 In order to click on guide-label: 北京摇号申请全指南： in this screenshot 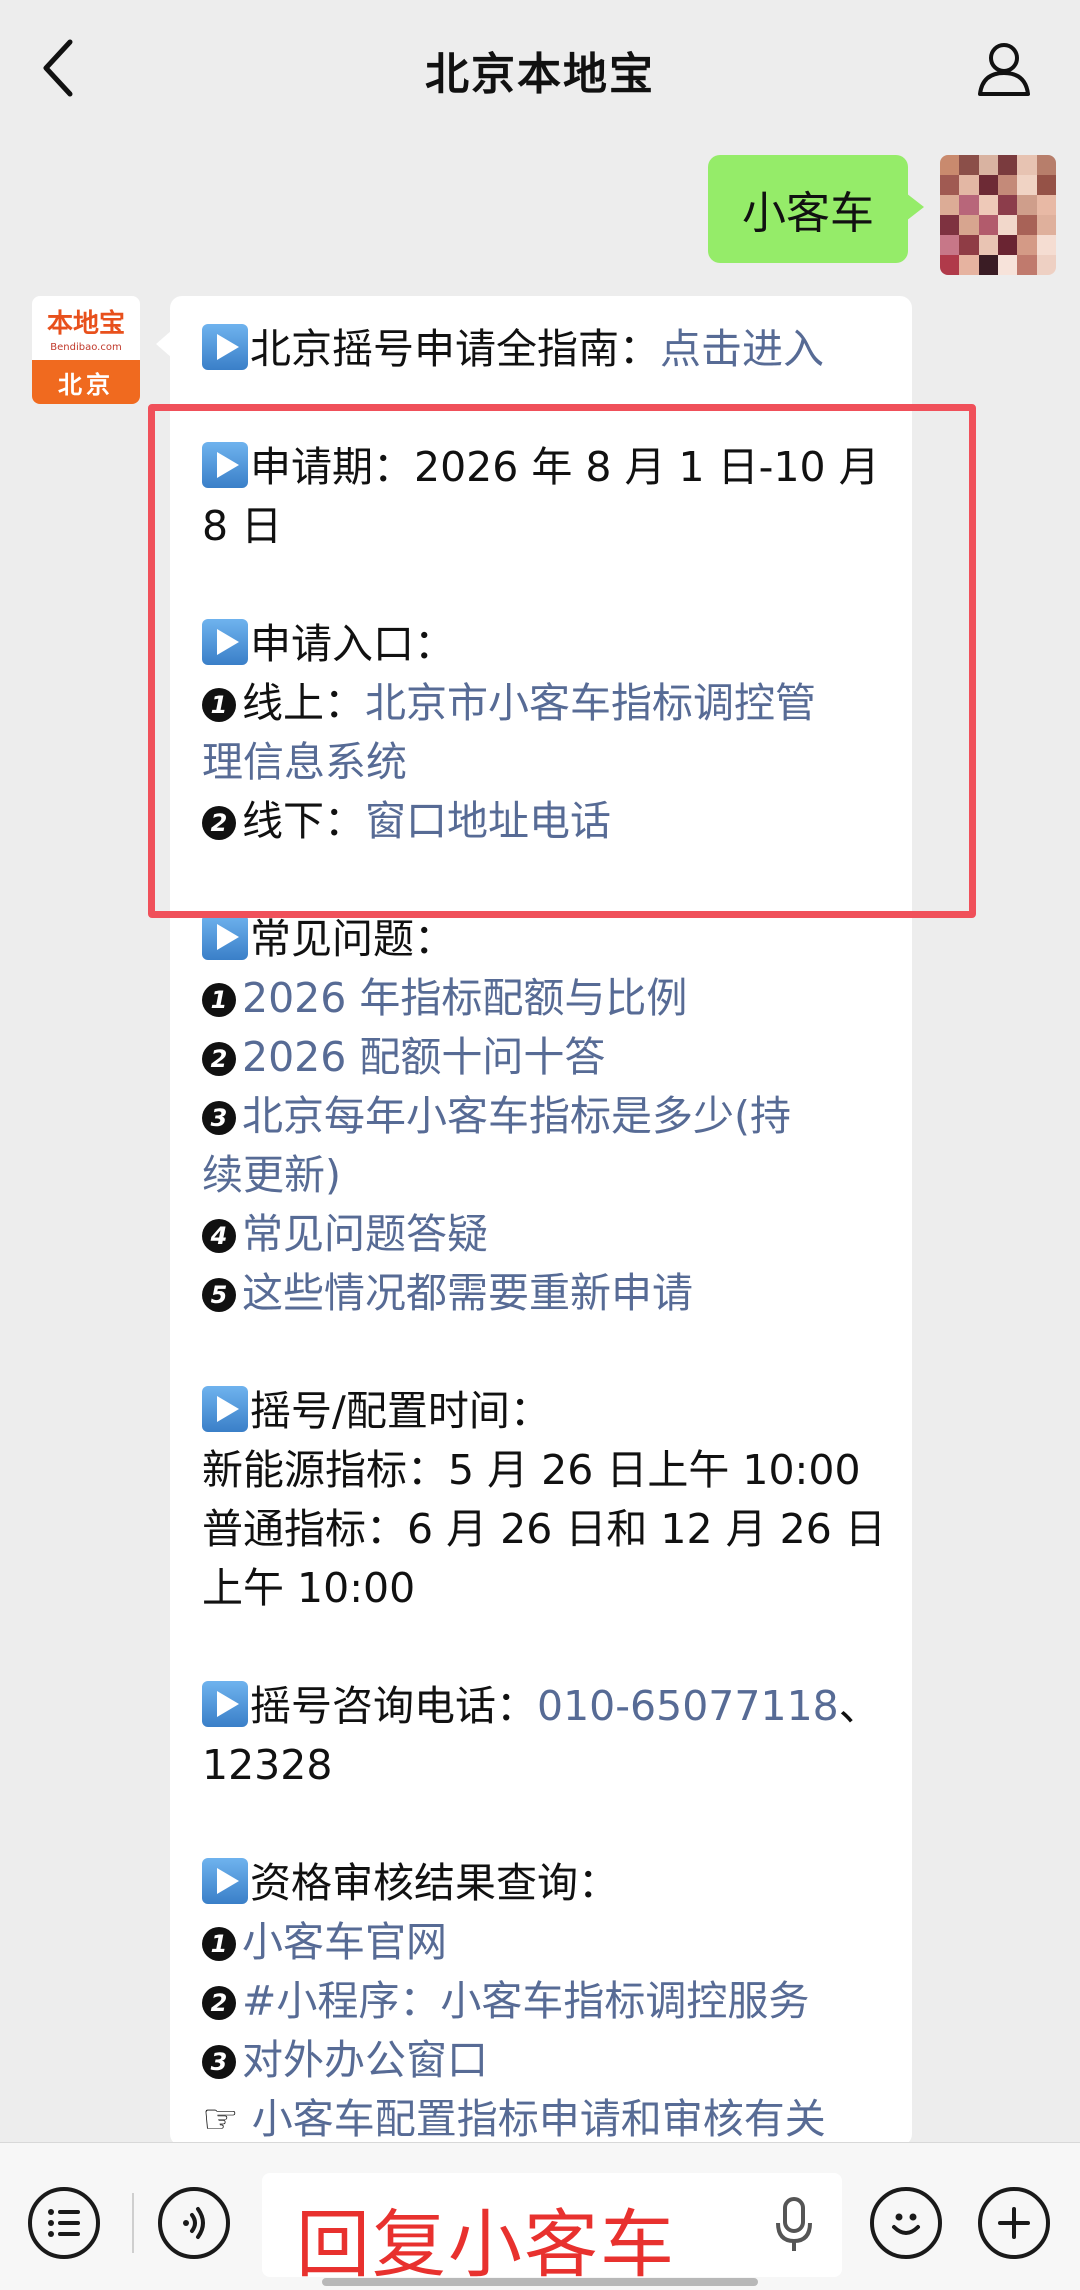, I will do `click(455, 349)`.